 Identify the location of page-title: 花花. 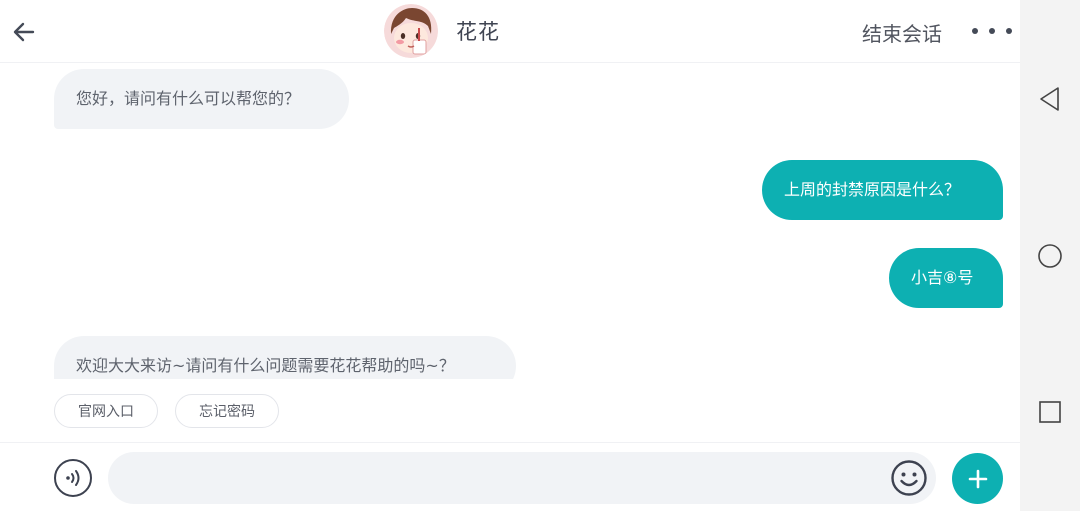
(478, 32).